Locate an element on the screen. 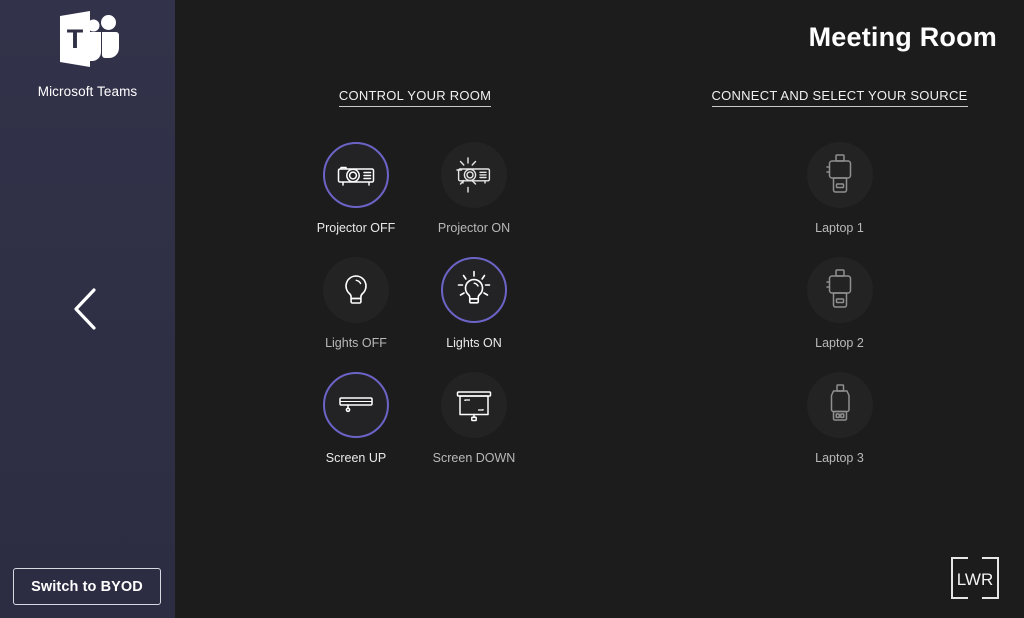  tile-label: Lights OFF is located at coordinates (356, 343).